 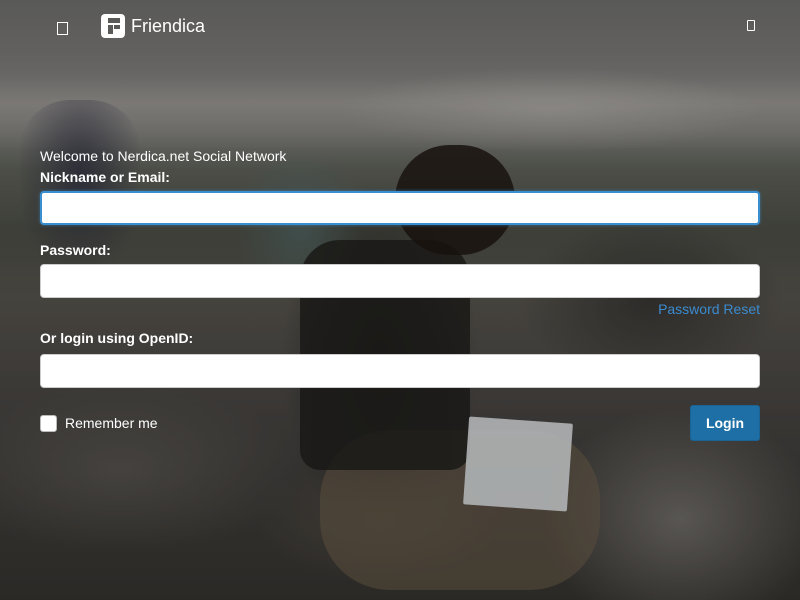 I want to click on remember-me: Remember me, so click(x=99, y=423).